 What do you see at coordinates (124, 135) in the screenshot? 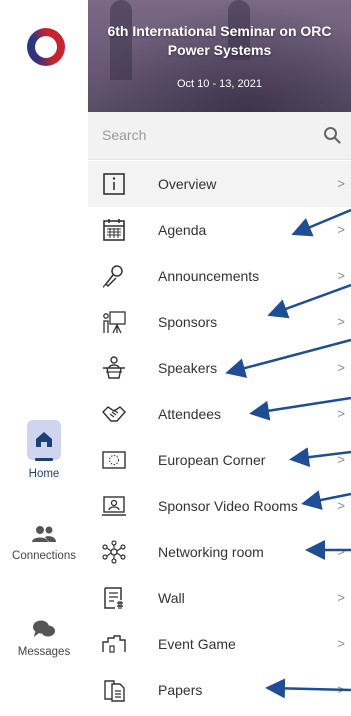
I see `search-input: Search` at bounding box center [124, 135].